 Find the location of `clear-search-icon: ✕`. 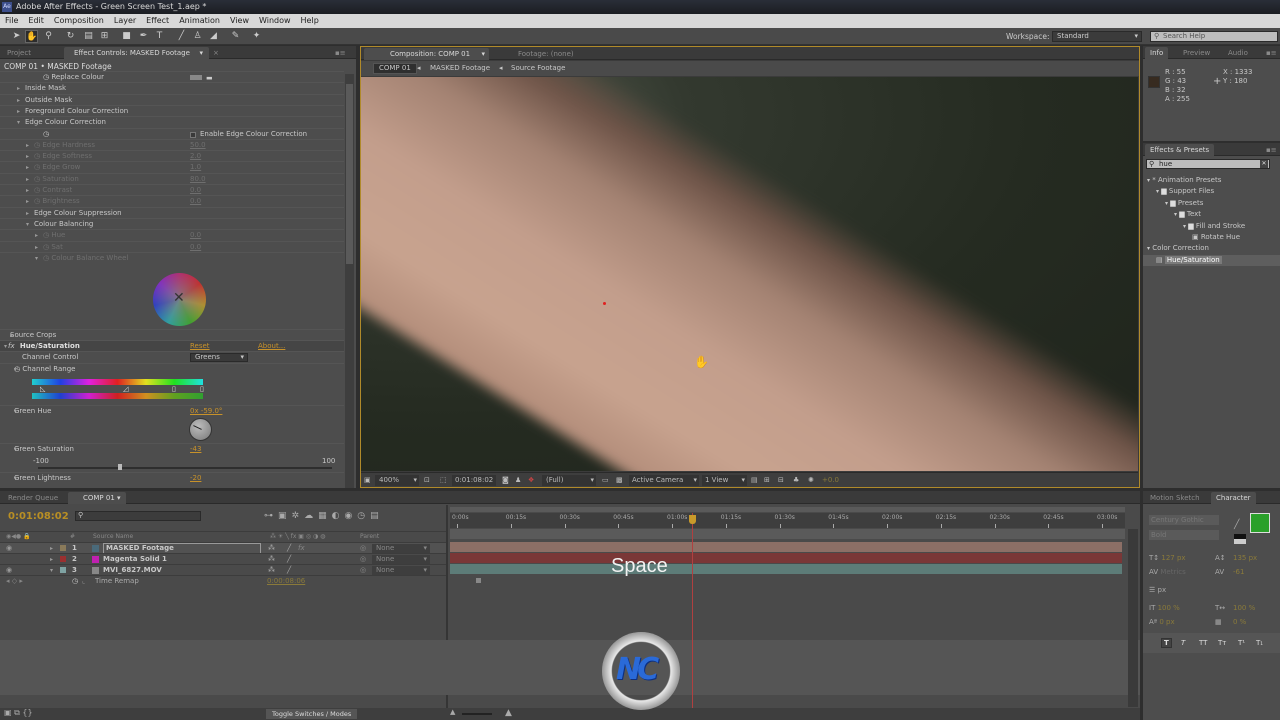

clear-search-icon: ✕ is located at coordinates (1264, 164).